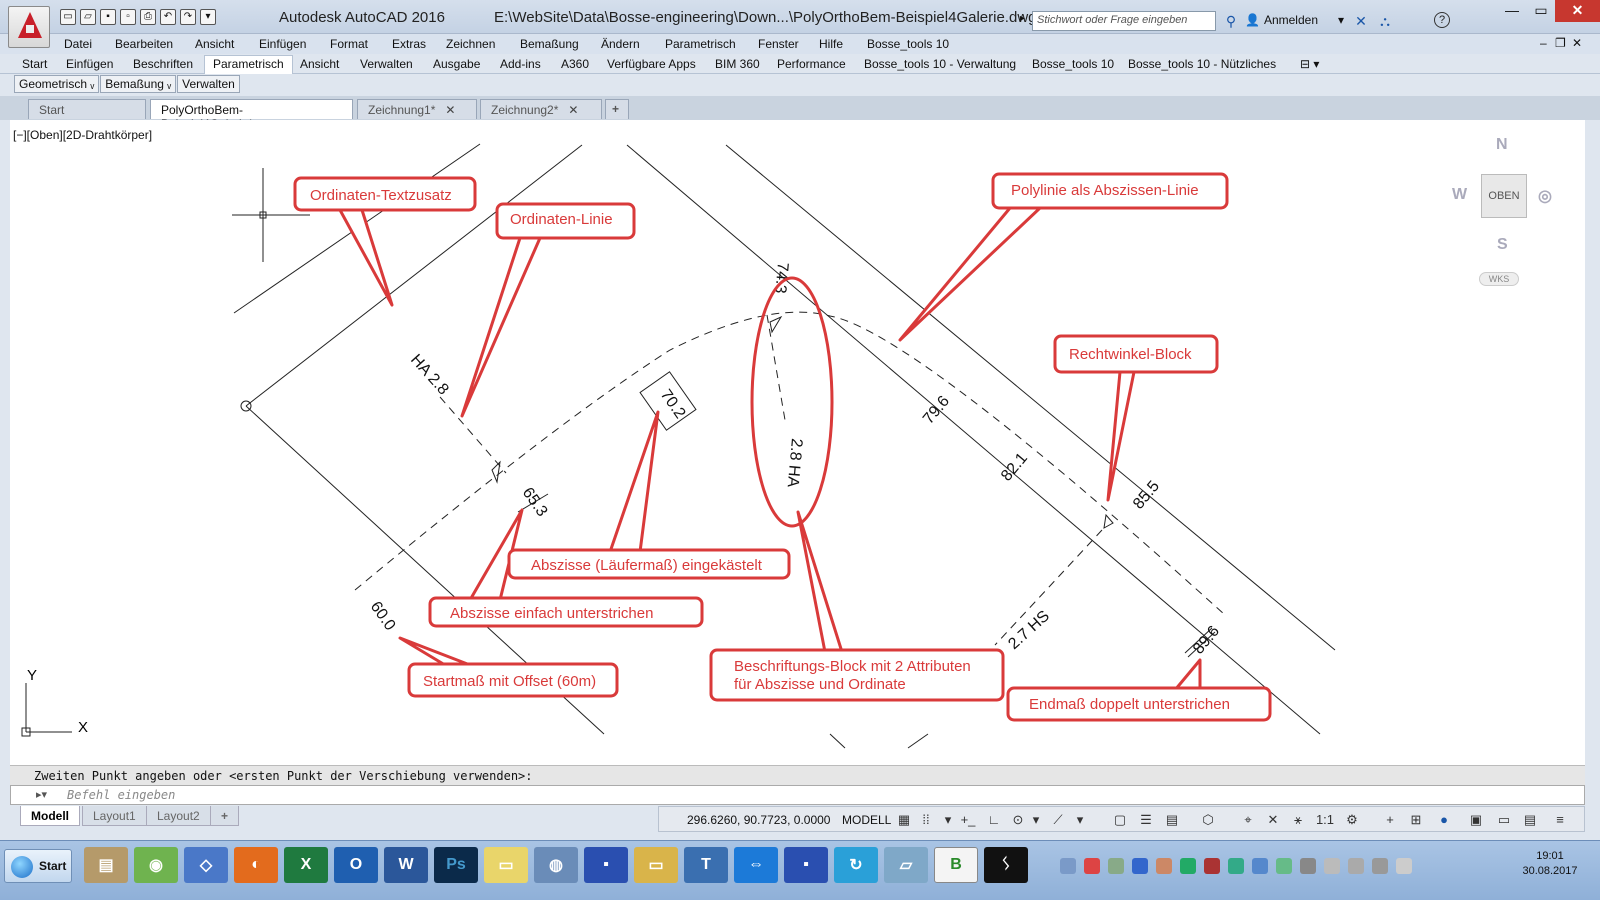 This screenshot has width=1600, height=900. I want to click on battery-icon, so click(1356, 866).